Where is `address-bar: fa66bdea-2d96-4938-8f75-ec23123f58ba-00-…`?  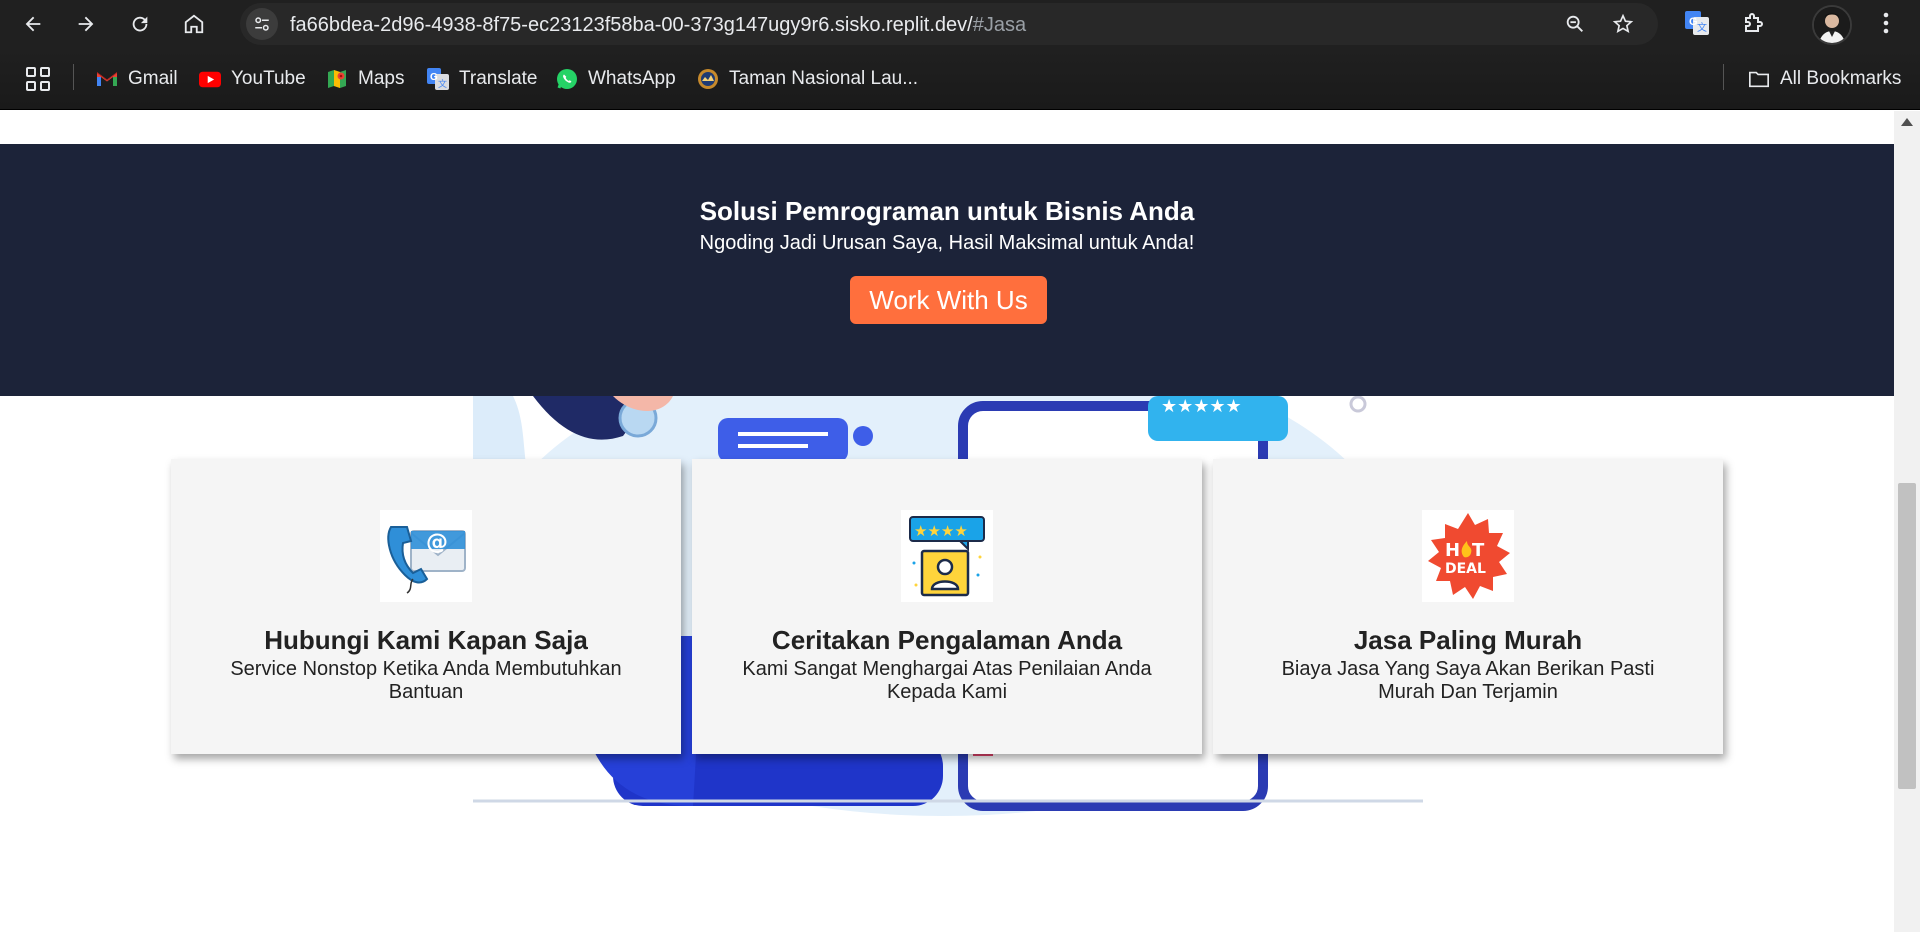 address-bar: fa66bdea-2d96-4938-8f75-ec23123f58ba-00-… is located at coordinates (949, 24).